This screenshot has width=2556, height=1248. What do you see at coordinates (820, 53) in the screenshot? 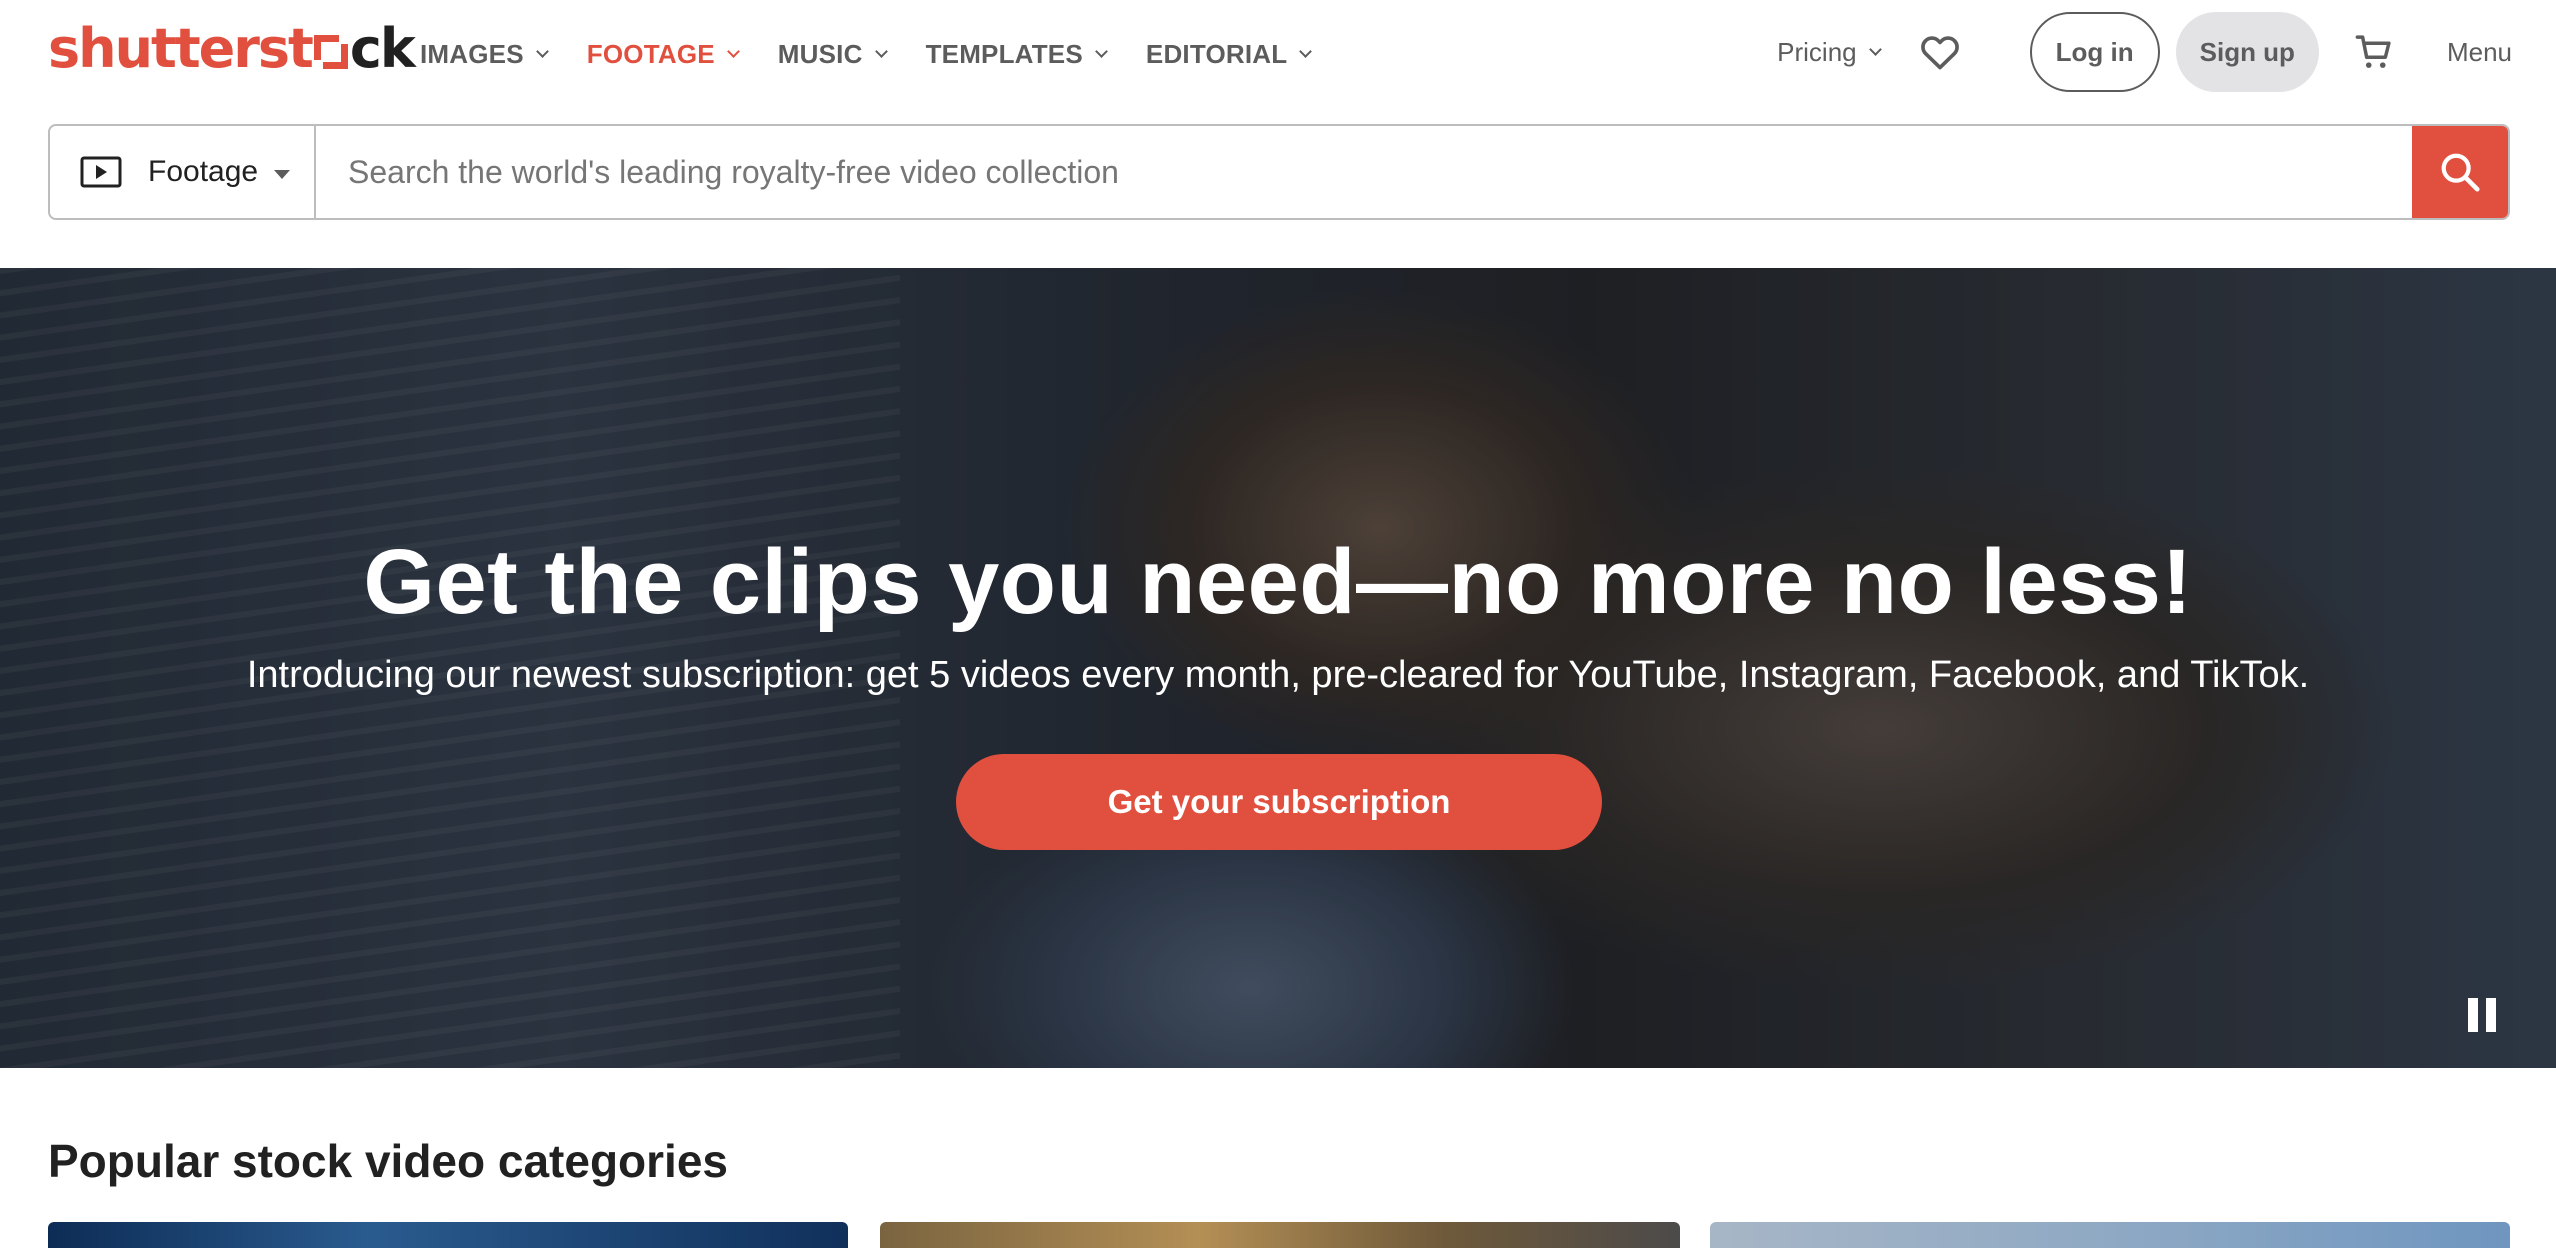
I see `nav-item-label: MUSIC` at bounding box center [820, 53].